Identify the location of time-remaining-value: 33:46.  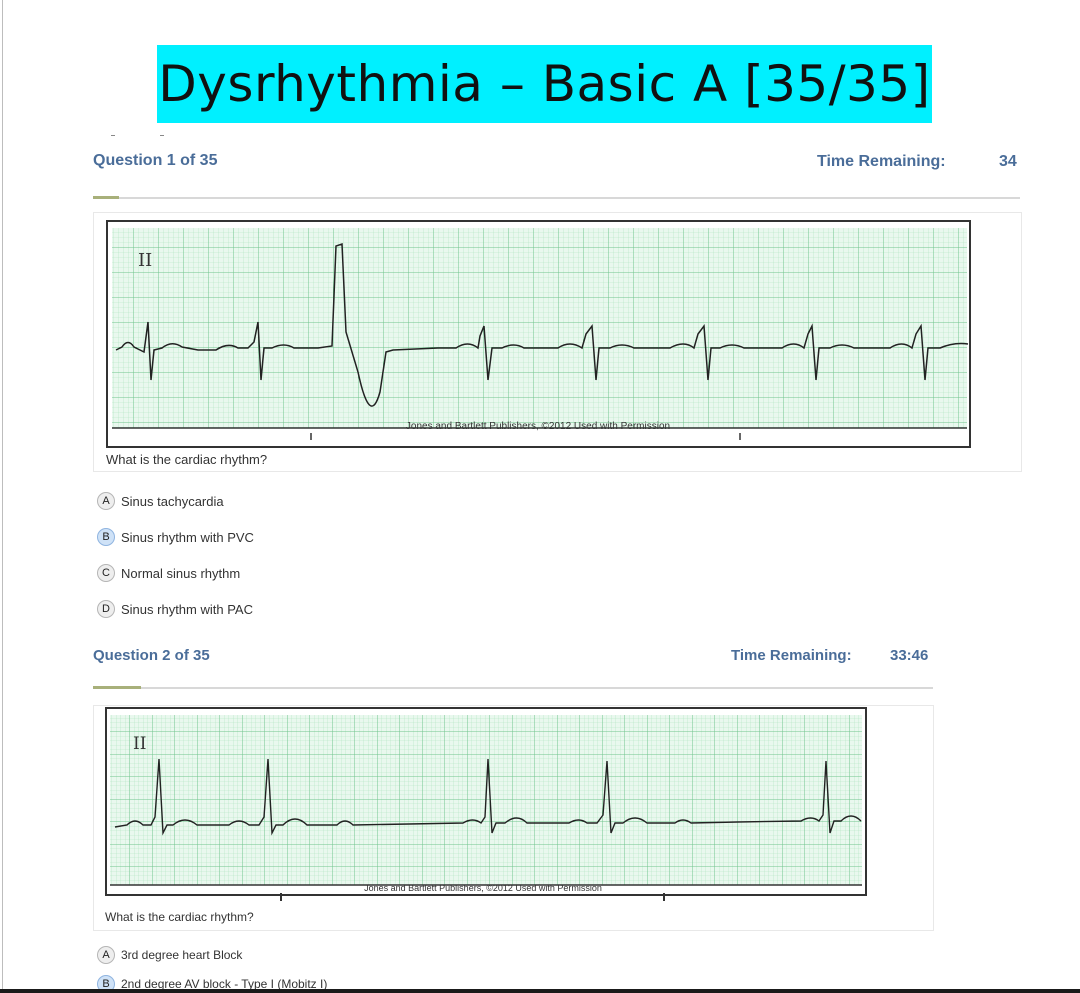
(909, 655).